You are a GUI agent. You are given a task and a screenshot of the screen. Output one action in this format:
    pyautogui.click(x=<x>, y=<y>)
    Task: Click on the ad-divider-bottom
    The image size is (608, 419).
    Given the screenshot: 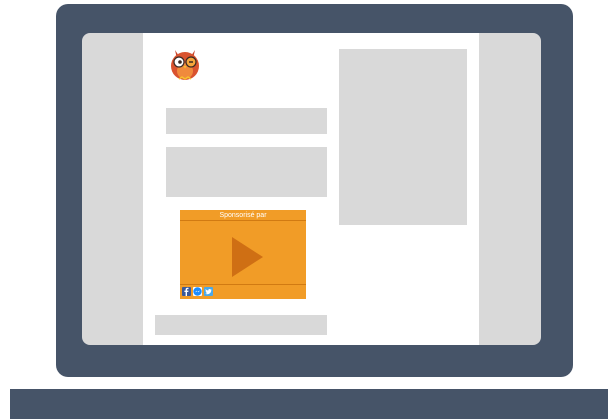 What is the action you would take?
    pyautogui.click(x=243, y=284)
    